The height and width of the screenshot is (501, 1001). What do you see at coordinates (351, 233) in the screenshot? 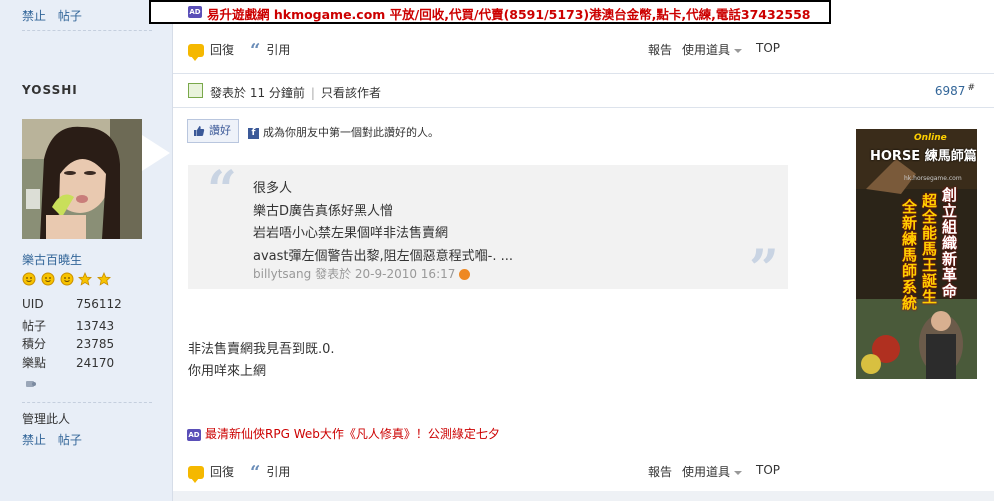
I see `quote-line: 岩岩唔小心禁左果個咩非法售賣網` at bounding box center [351, 233].